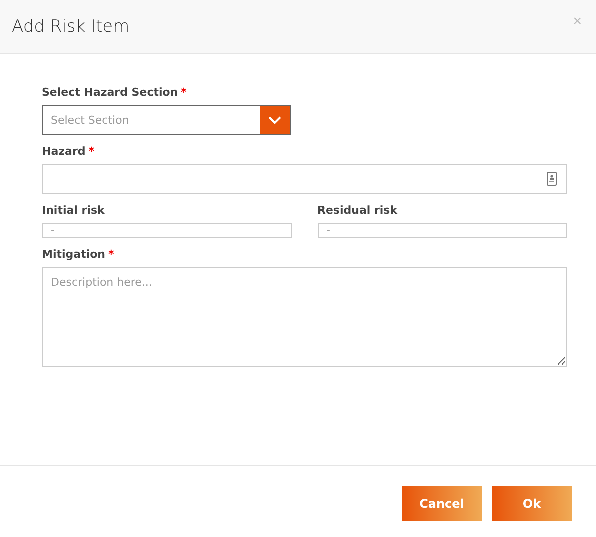 This screenshot has width=596, height=537. Describe the element at coordinates (552, 179) in the screenshot. I see `contact-card-icon` at that location.